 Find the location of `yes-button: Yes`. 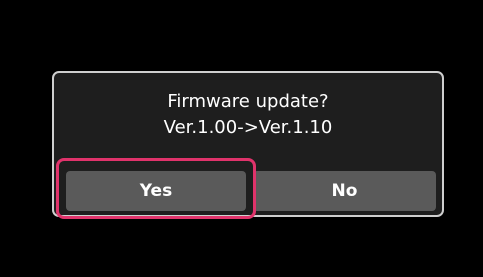

yes-button: Yes is located at coordinates (156, 191).